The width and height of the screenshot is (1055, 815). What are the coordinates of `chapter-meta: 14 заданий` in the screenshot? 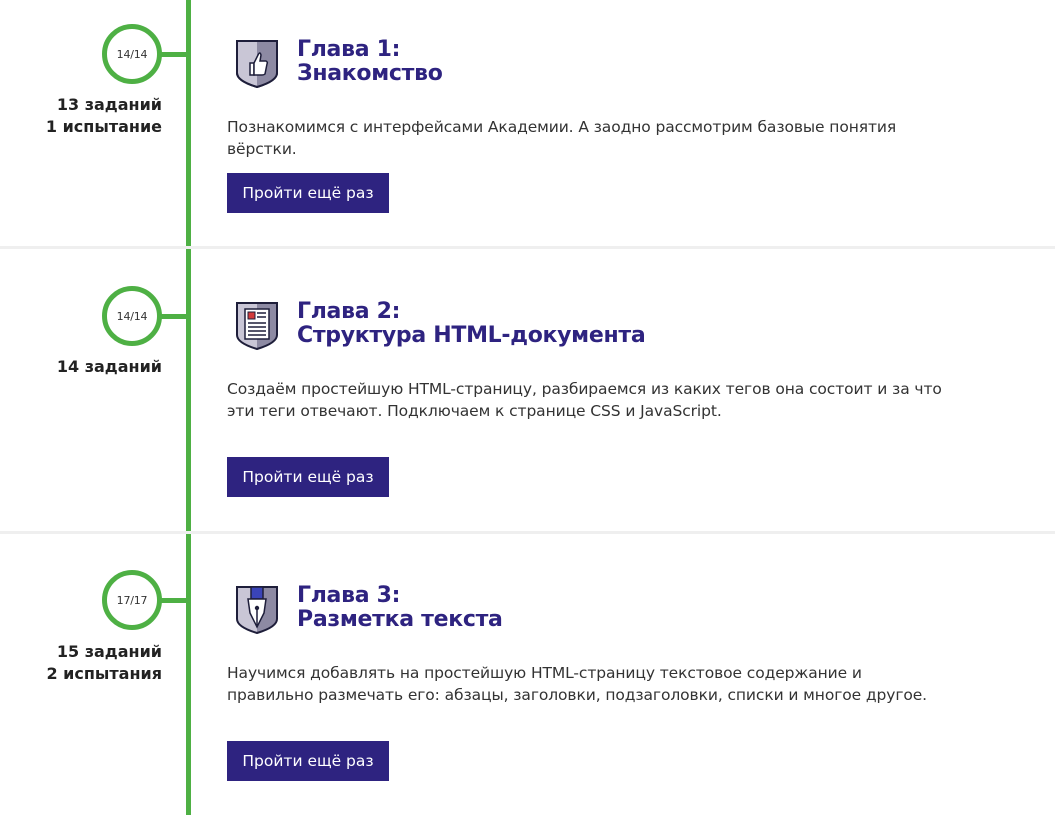 It's located at (109, 367).